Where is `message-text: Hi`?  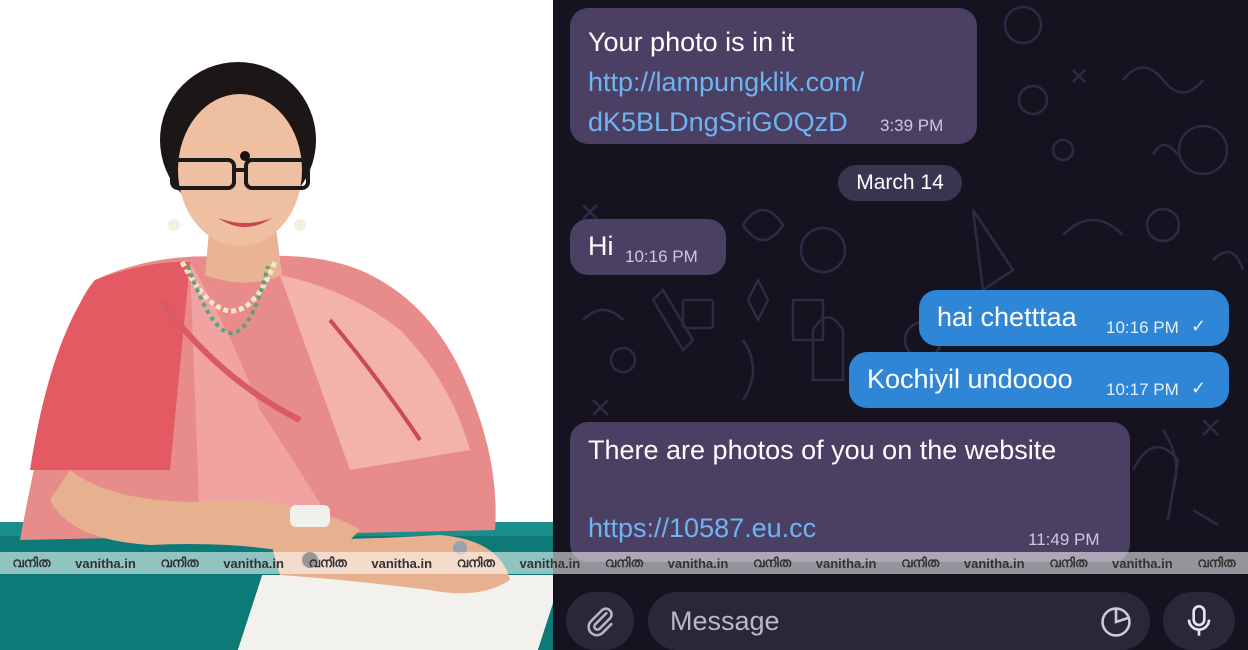 message-text: Hi is located at coordinates (601, 246).